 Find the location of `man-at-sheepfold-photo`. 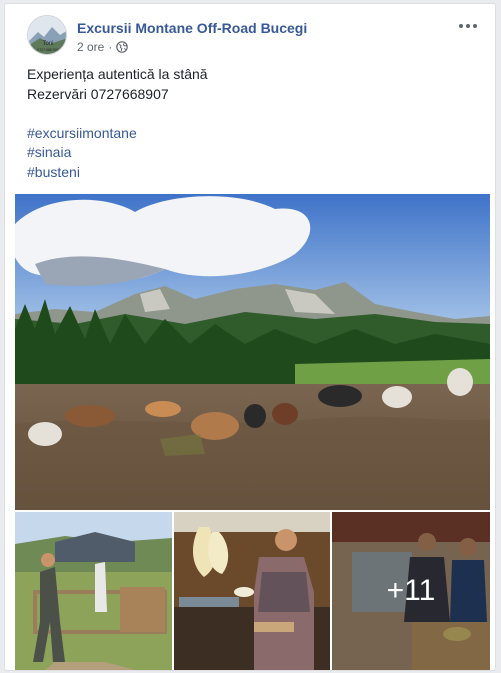

man-at-sheepfold-photo is located at coordinates (93, 591).